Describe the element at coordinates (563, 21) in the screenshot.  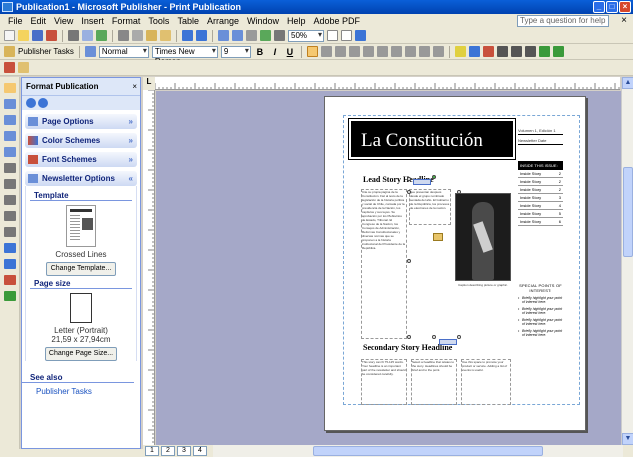
I see `help-search-input: Type a question for help` at that location.